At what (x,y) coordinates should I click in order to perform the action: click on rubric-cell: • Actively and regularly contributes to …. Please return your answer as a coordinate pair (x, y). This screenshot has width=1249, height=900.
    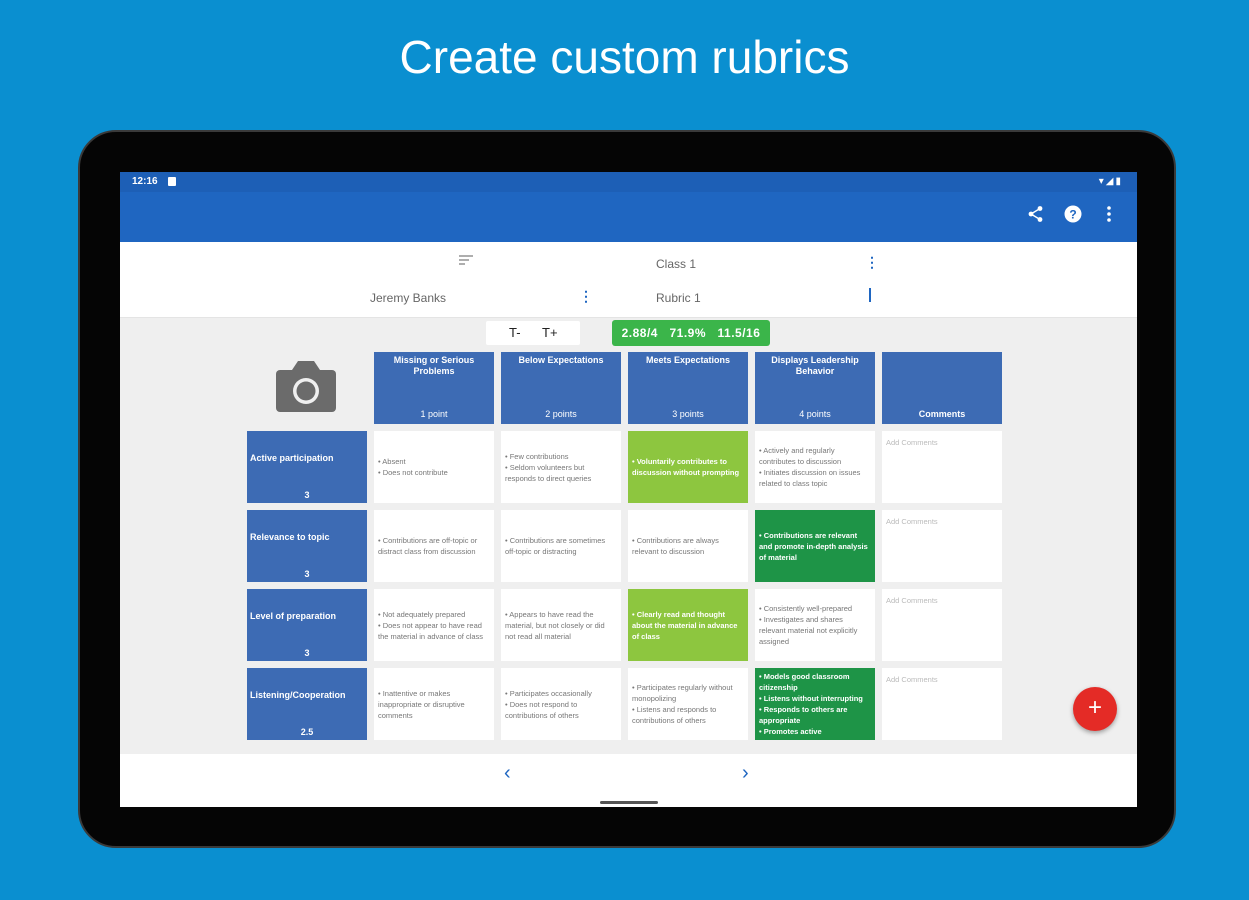
    Looking at the image, I should click on (815, 467).